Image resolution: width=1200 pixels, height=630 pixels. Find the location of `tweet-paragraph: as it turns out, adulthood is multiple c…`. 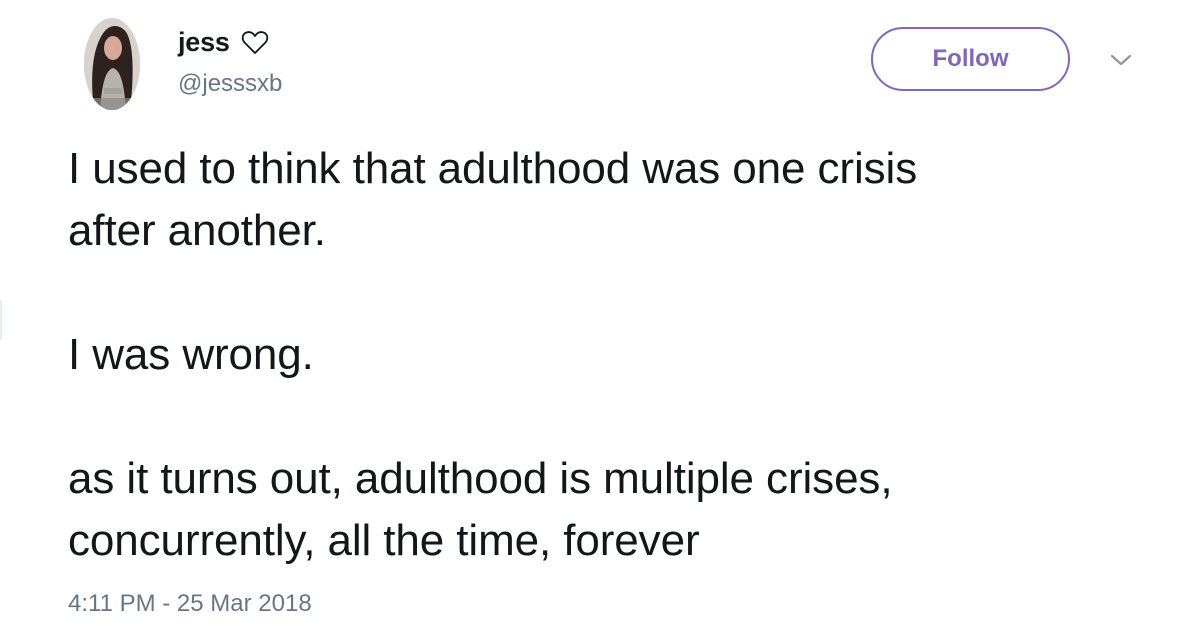

tweet-paragraph: as it turns out, adulthood is multiple c… is located at coordinates (480, 509).